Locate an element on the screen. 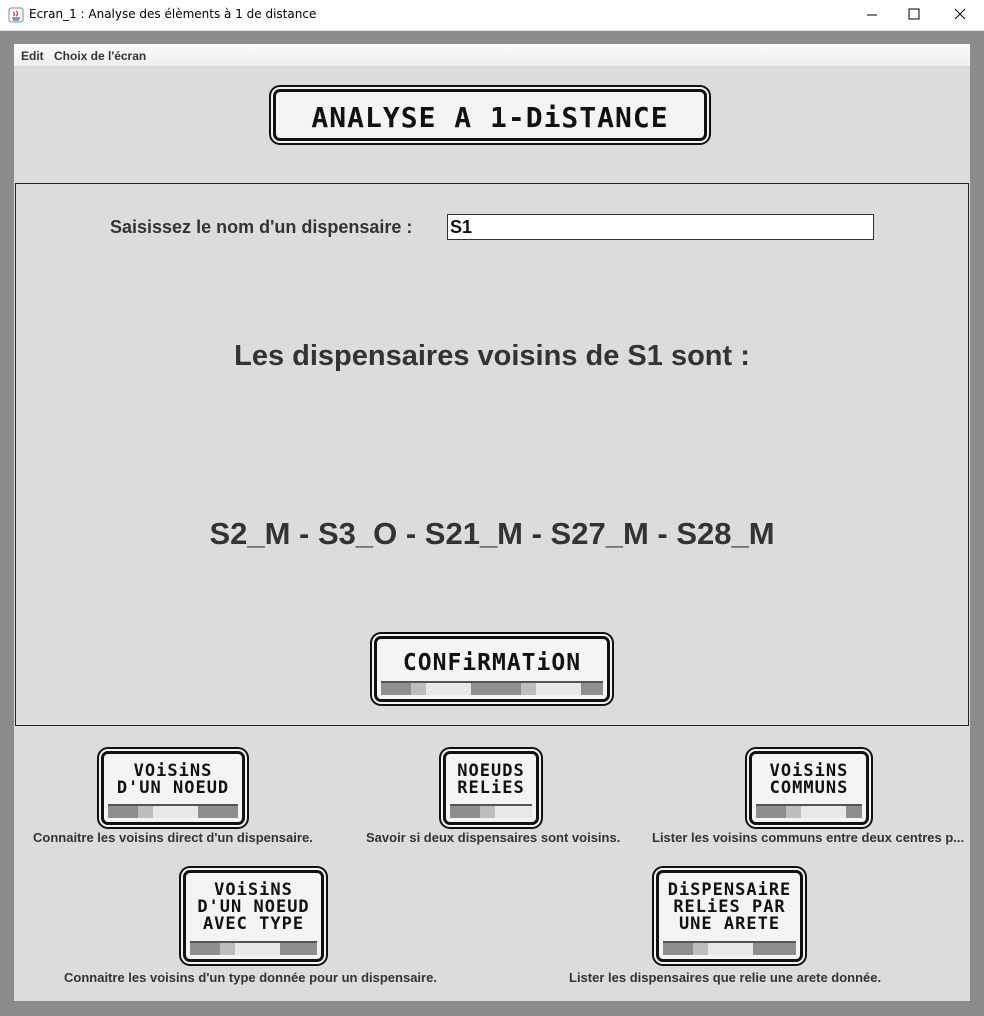  result-heading: Les dispensaires voisins de S1 sont : is located at coordinates (492, 356).